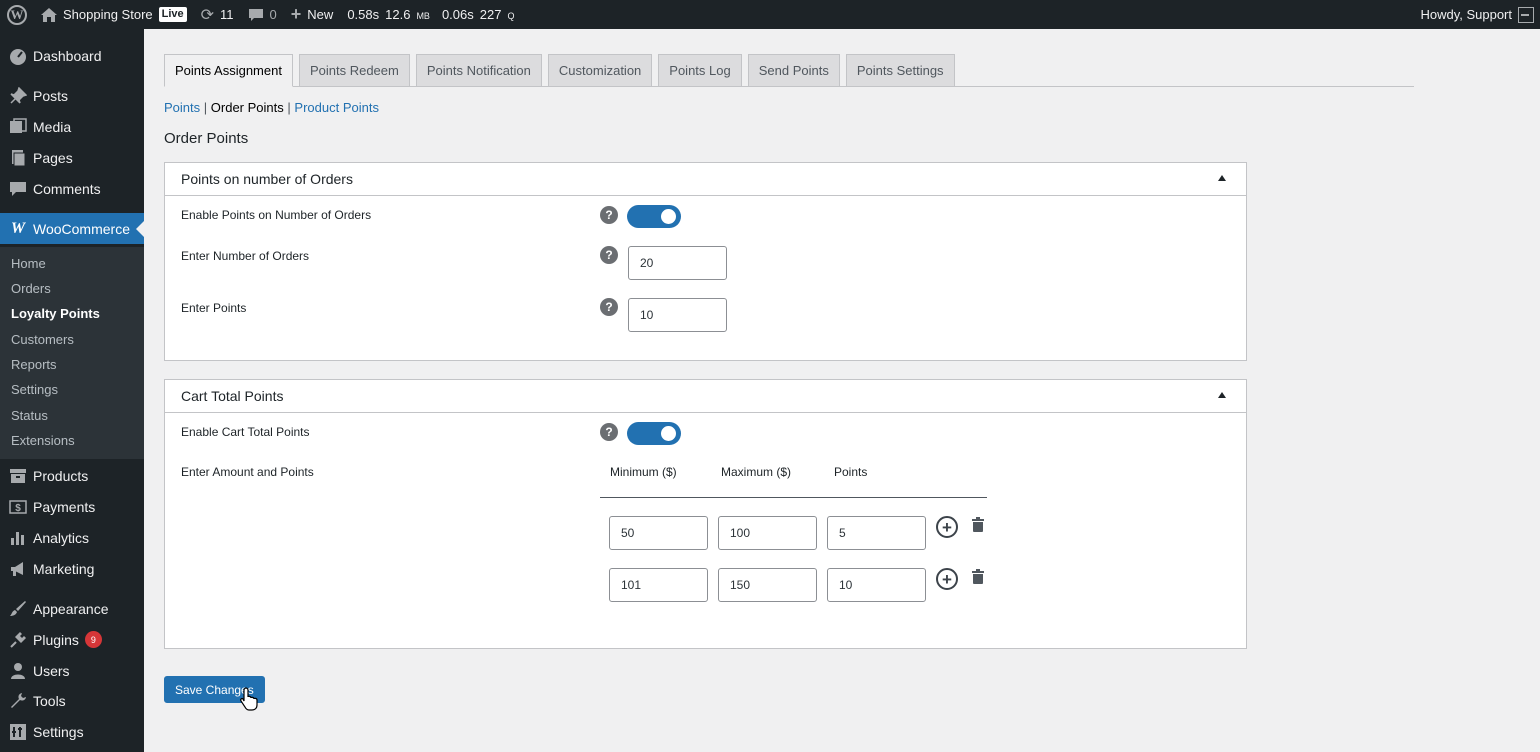  What do you see at coordinates (654, 216) in the screenshot?
I see `enable-orders-toggle` at bounding box center [654, 216].